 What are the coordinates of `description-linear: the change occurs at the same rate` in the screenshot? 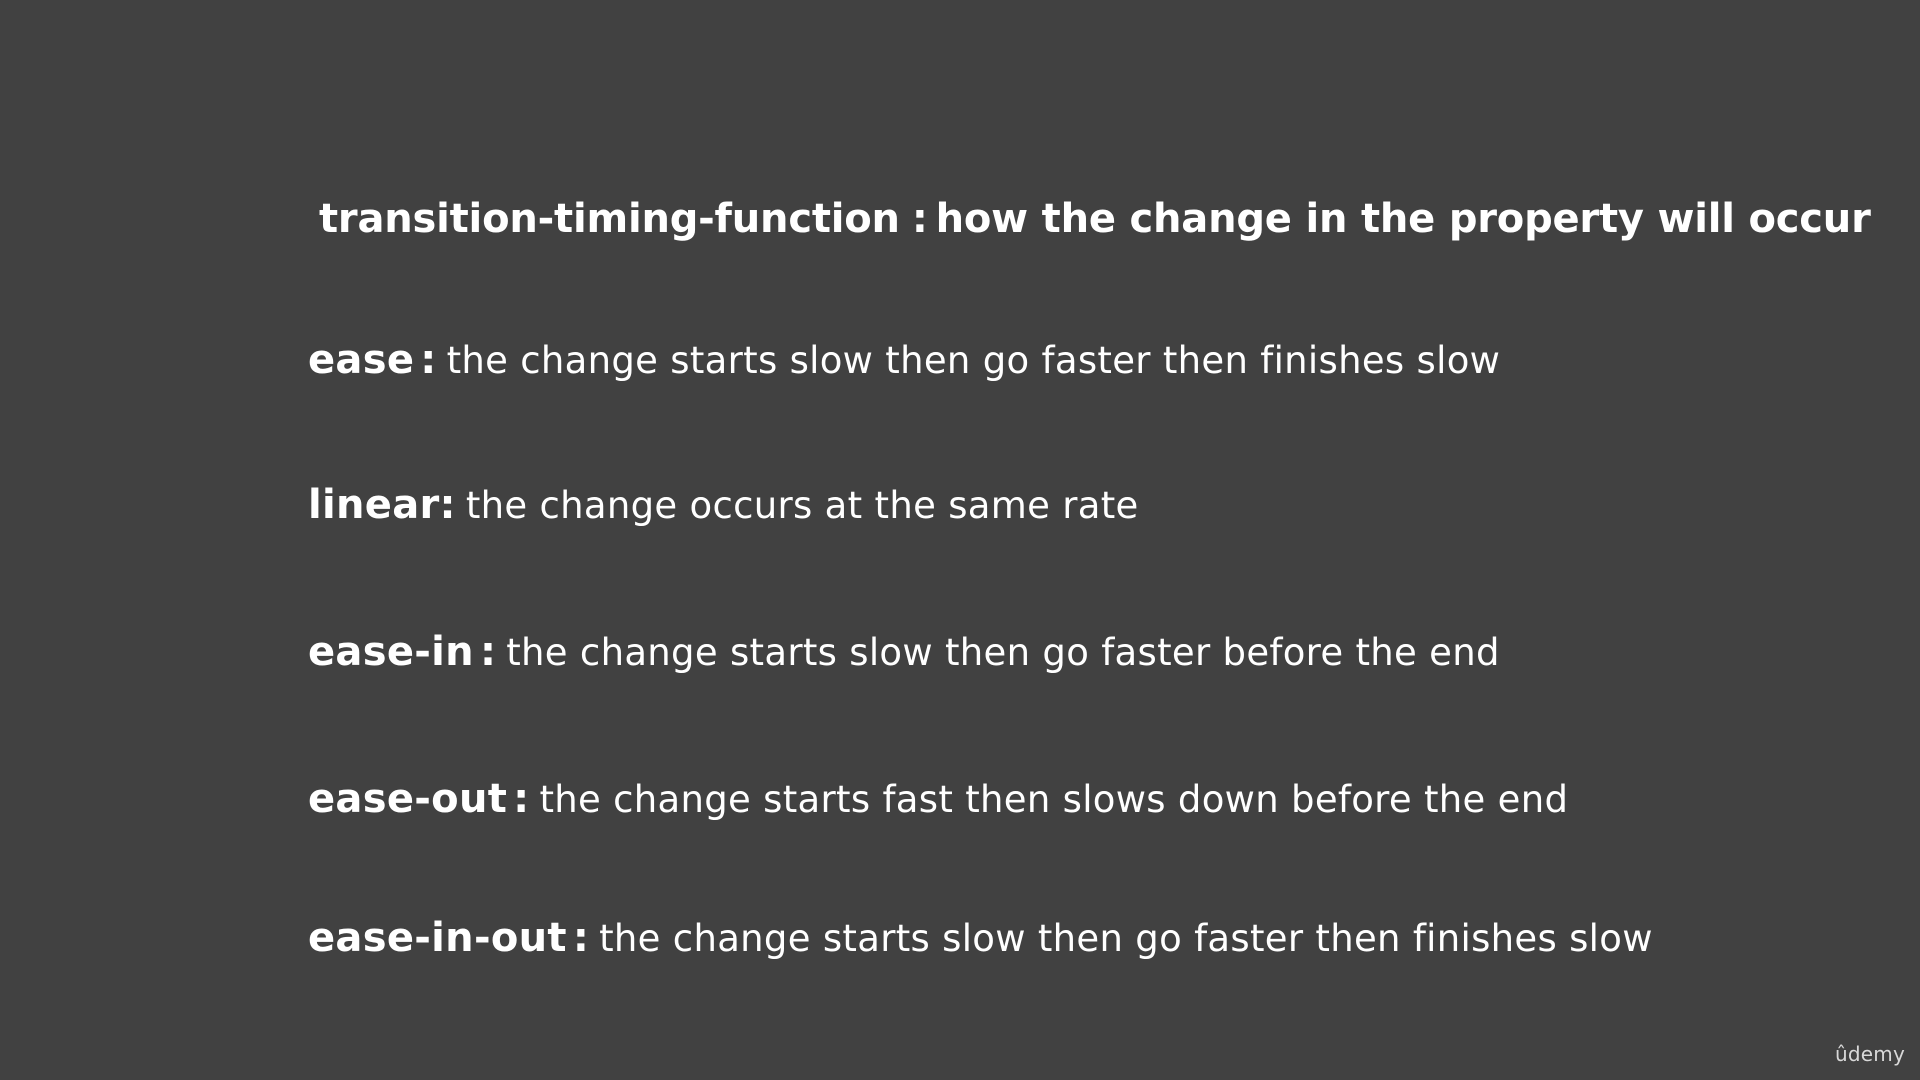 It's located at (802, 505).